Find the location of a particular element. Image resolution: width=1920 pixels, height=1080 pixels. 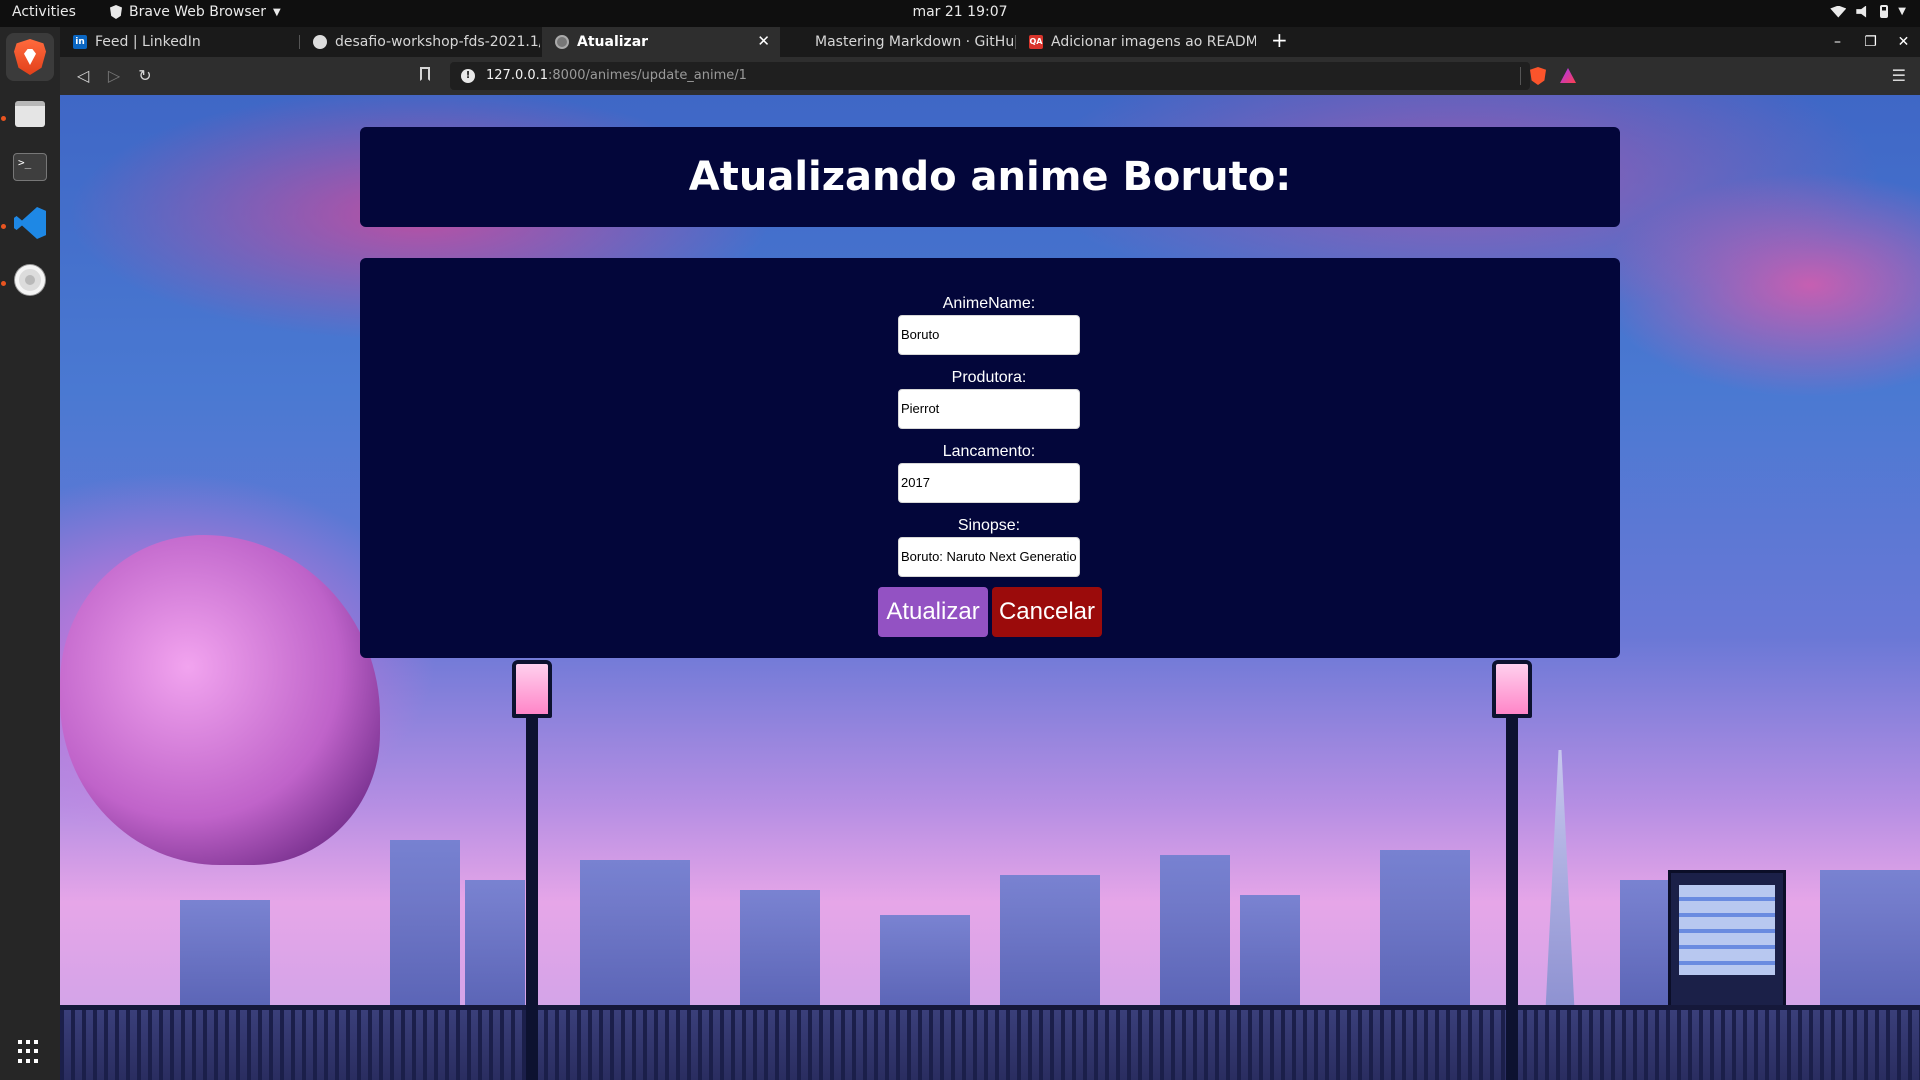

url-path: :8000/animes/update_anime/1 is located at coordinates (647, 75).